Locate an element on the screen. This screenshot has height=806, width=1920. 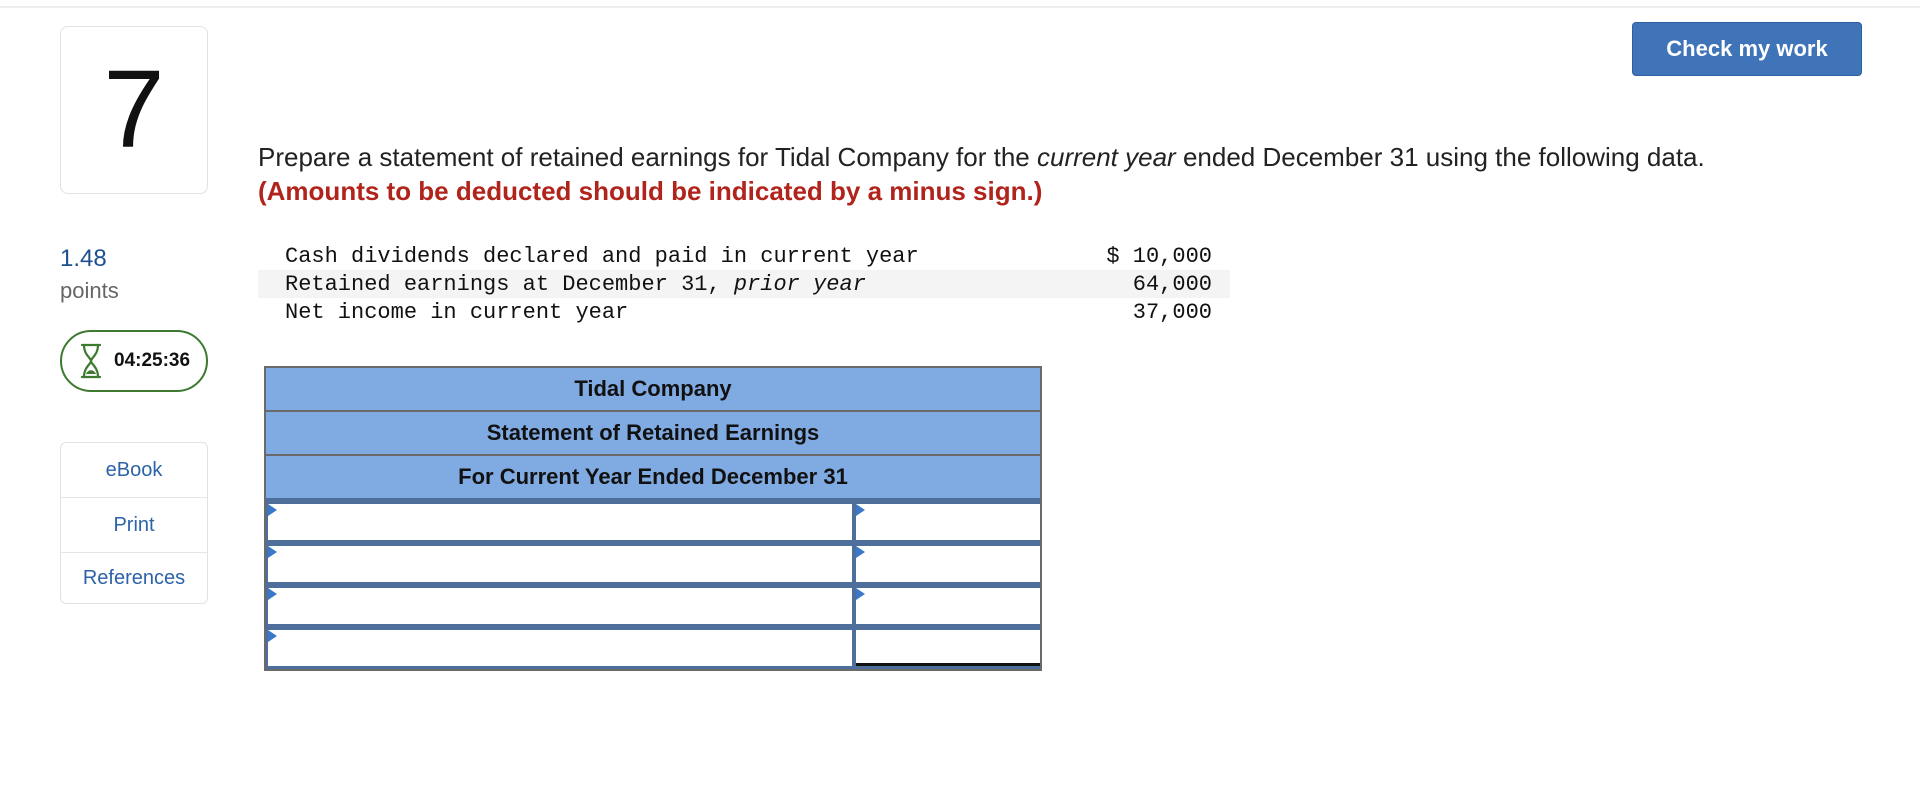
top-divider is located at coordinates (960, 7).